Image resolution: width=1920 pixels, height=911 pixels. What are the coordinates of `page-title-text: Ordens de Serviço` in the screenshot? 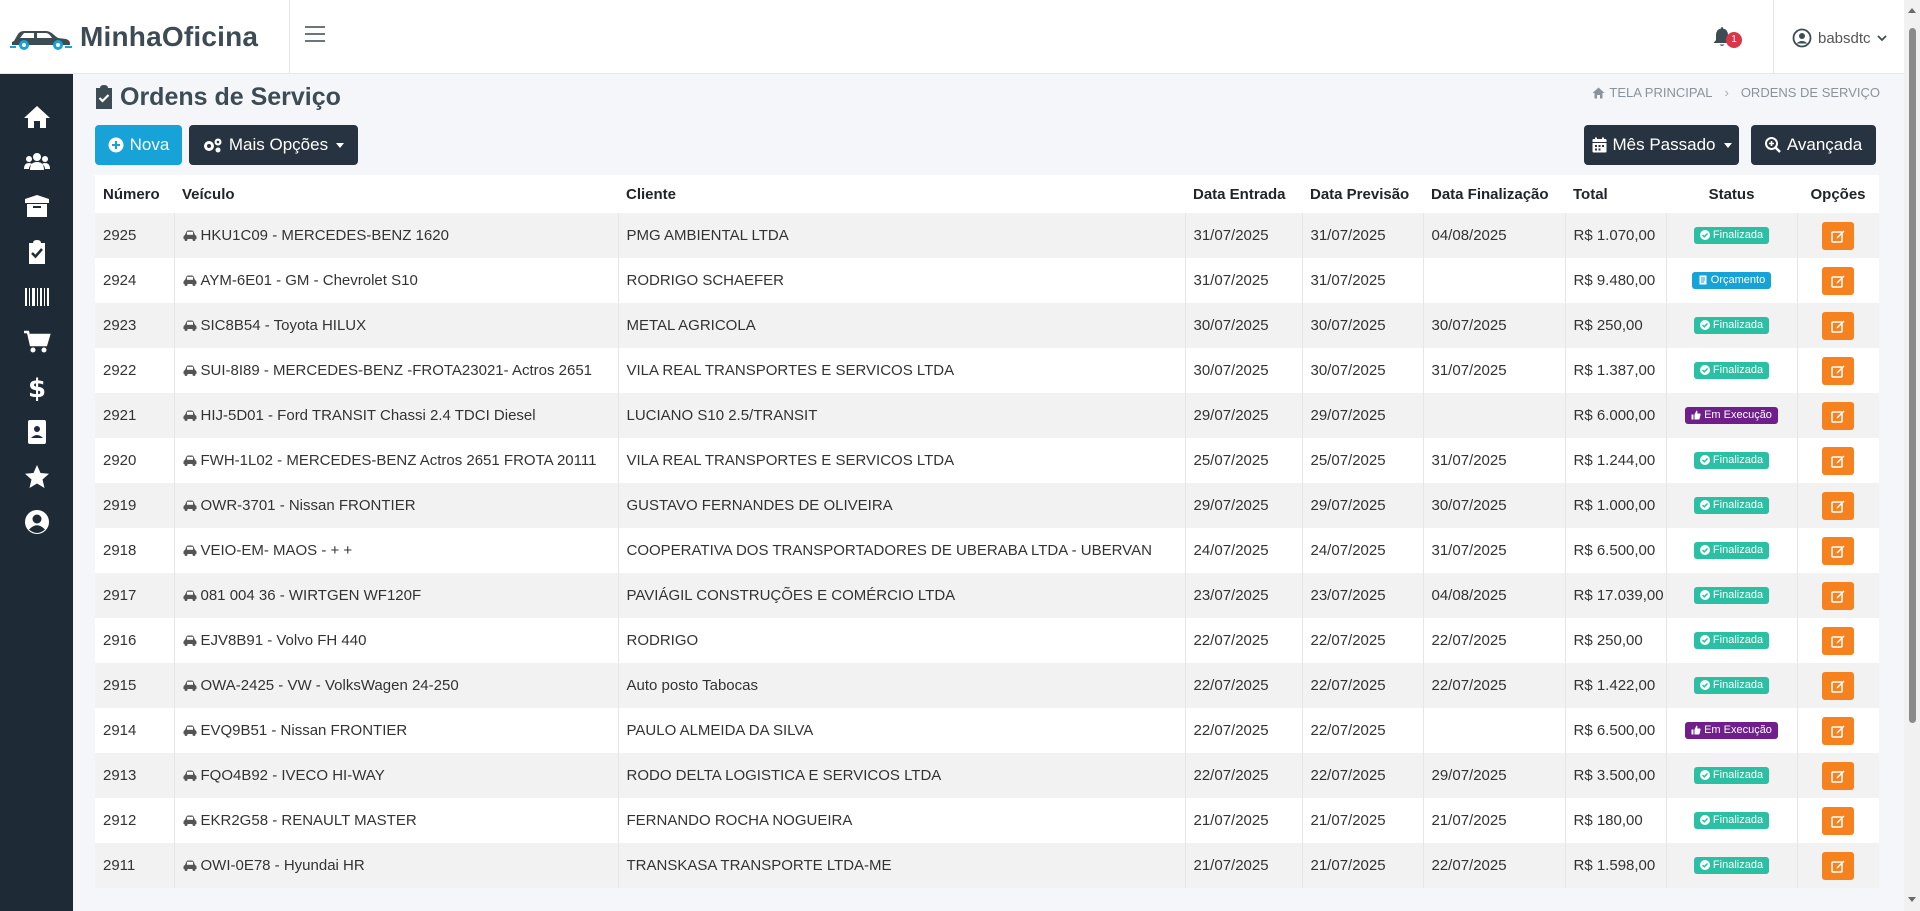 It's located at (230, 96).